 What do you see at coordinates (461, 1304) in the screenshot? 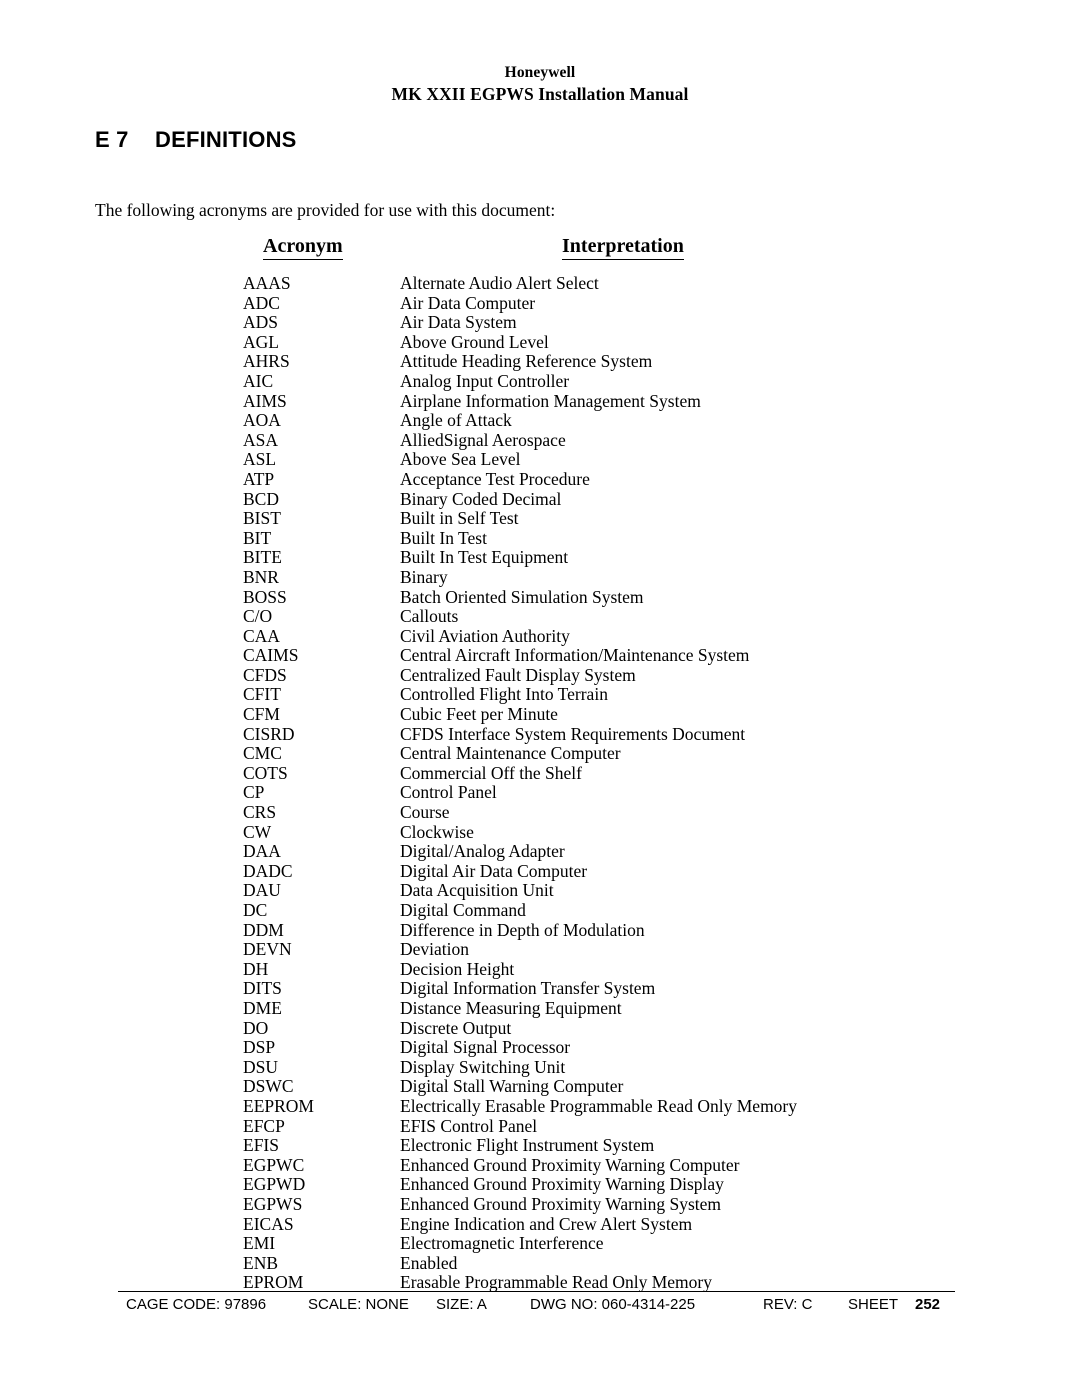
I see `footer-size: SIZE: A` at bounding box center [461, 1304].